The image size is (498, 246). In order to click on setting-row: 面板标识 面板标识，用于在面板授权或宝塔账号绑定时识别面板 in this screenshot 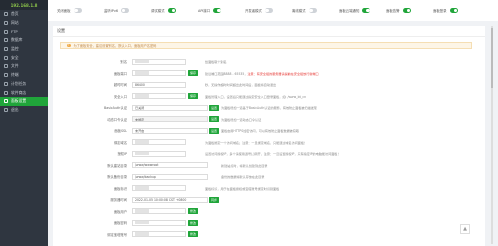, I will do `click(268, 188)`.